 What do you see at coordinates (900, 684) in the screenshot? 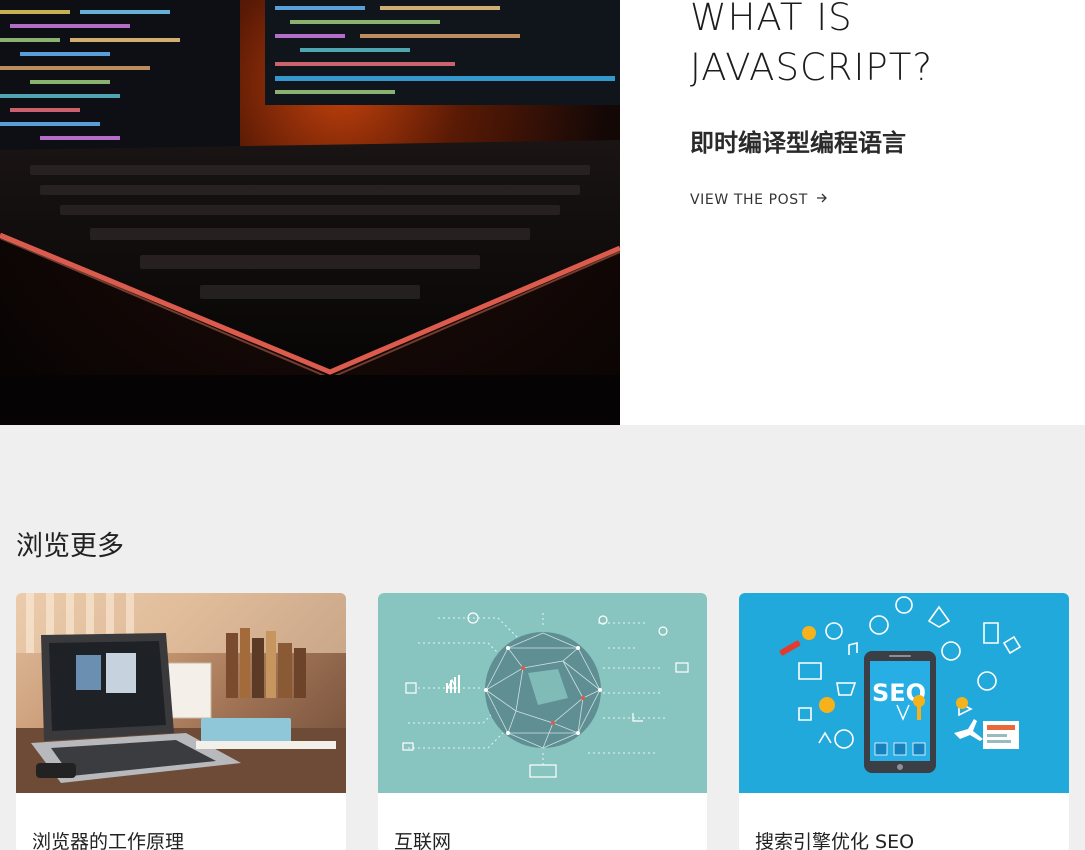
I see `seo-phone-illustration: SEO` at bounding box center [900, 684].